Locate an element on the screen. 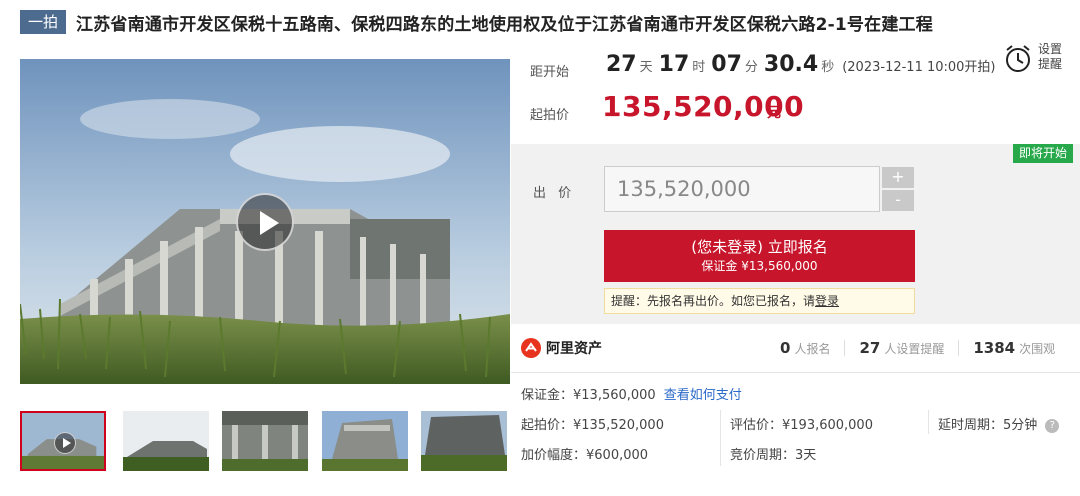 The height and width of the screenshot is (496, 1080). signup-count: 0 is located at coordinates (785, 348).